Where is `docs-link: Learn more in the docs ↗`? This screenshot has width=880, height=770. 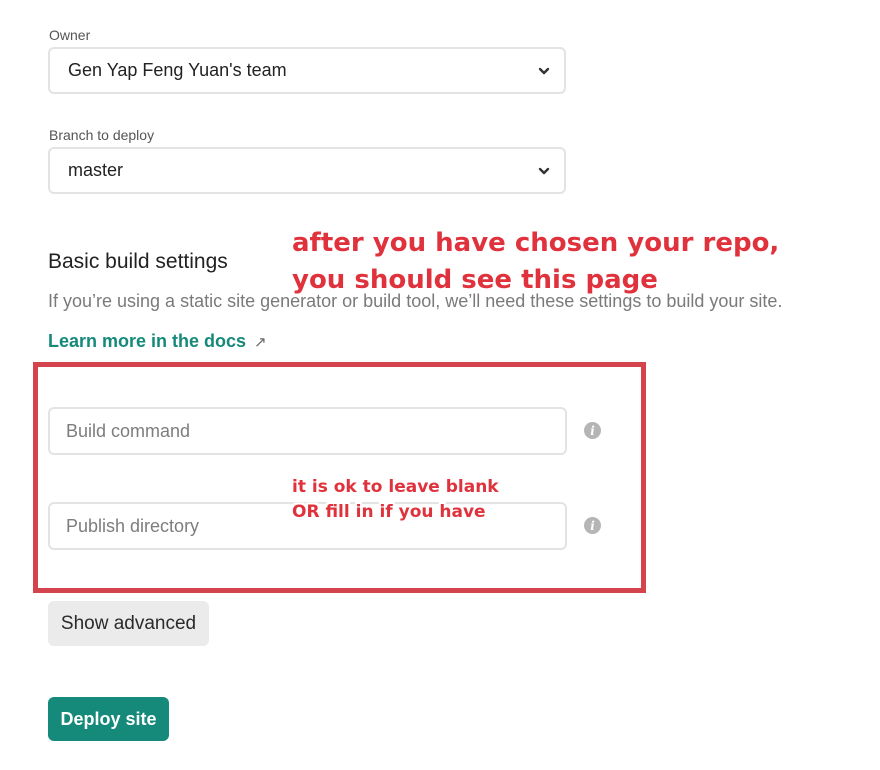
docs-link: Learn more in the docs ↗ is located at coordinates (157, 341).